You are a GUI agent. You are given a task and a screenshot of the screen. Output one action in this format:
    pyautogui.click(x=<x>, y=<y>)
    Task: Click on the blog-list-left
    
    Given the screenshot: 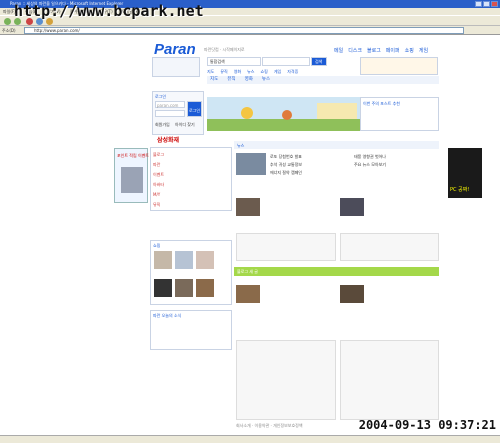 What is the action you would take?
    pyautogui.click(x=286, y=247)
    